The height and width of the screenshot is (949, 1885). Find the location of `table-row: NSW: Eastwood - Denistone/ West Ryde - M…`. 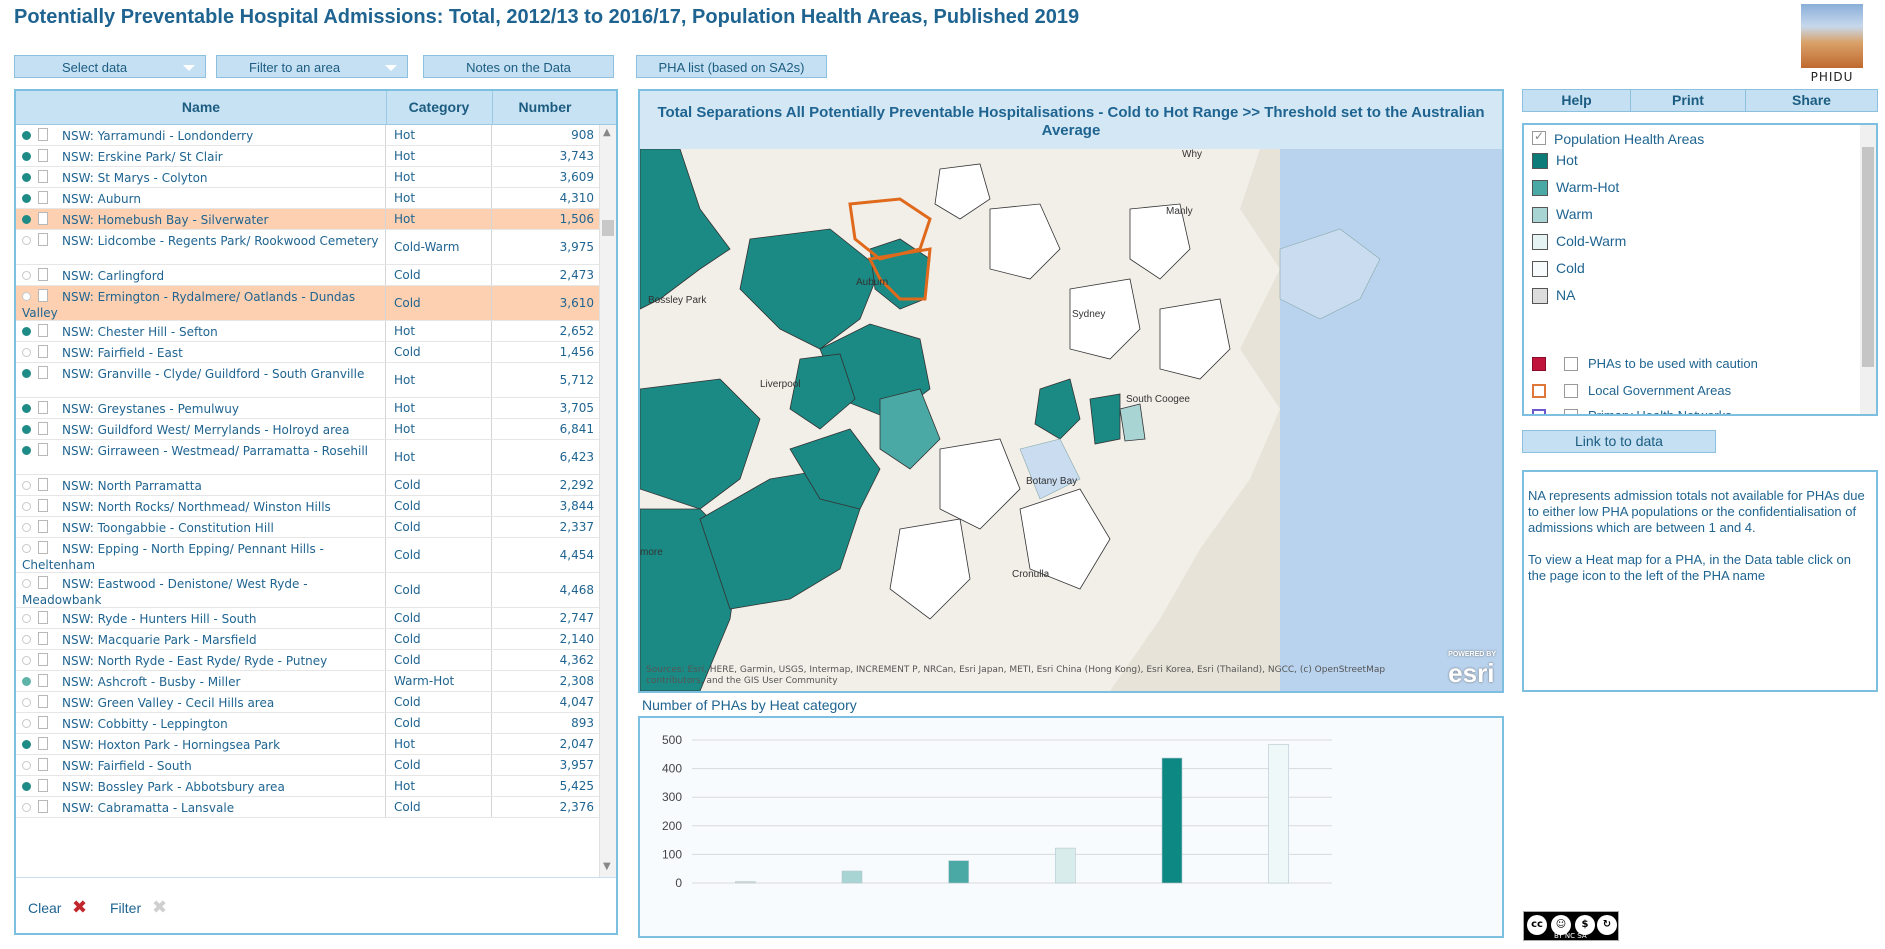

table-row: NSW: Eastwood - Denistone/ West Ryde - M… is located at coordinates (308, 590).